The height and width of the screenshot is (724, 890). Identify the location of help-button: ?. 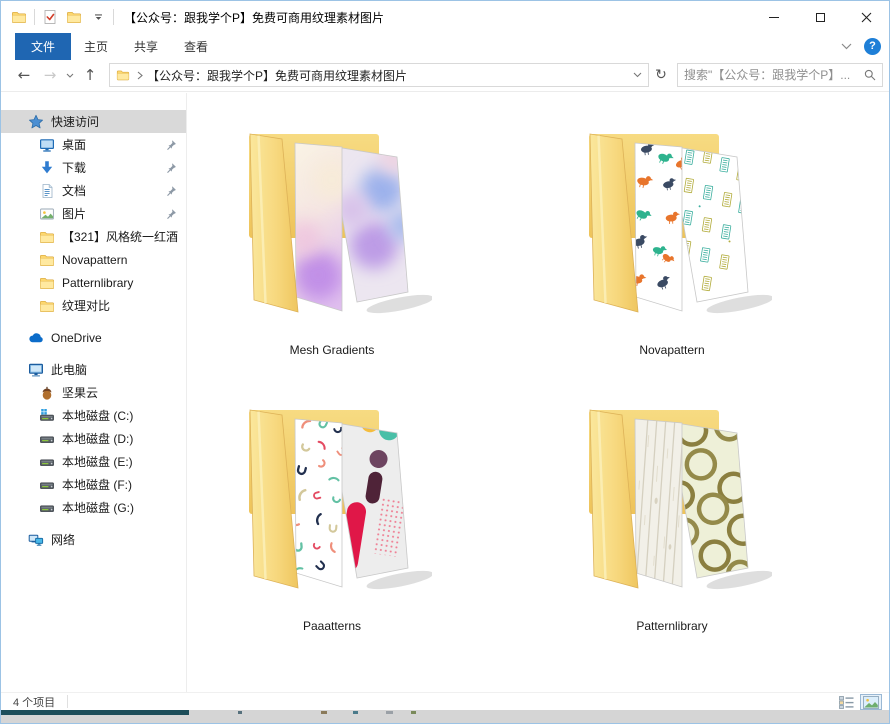
(872, 46).